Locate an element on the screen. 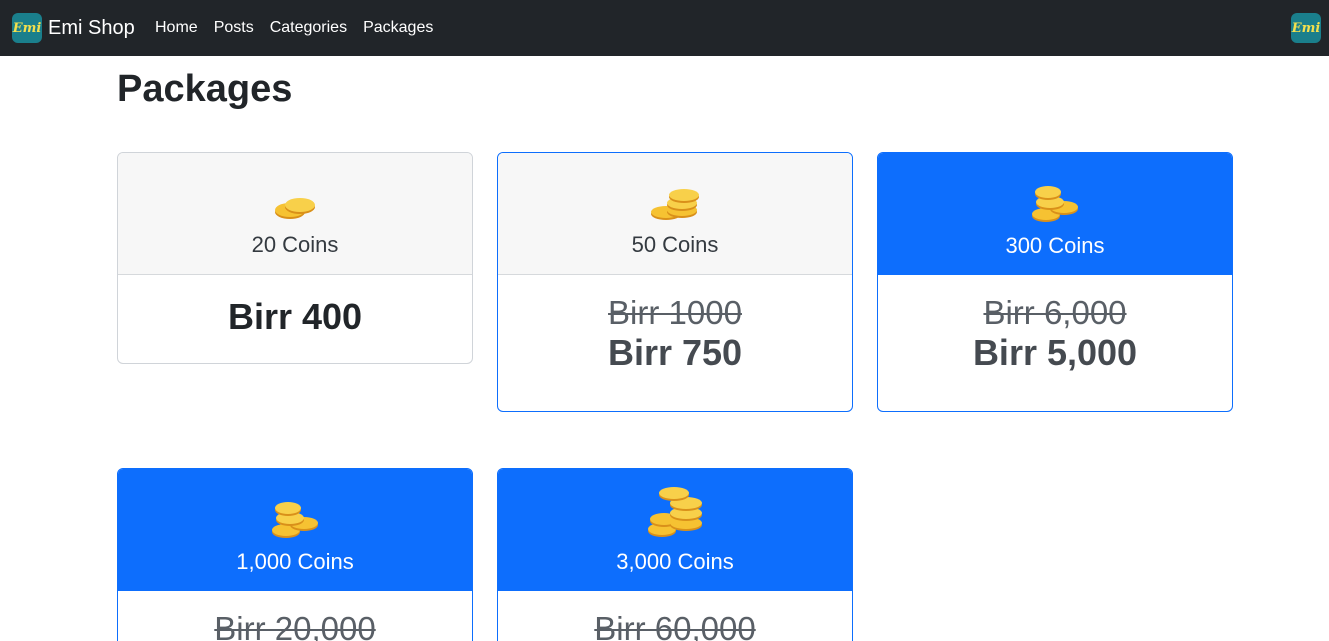 This screenshot has width=1329, height=641. nav-link-home: Home is located at coordinates (176, 28).